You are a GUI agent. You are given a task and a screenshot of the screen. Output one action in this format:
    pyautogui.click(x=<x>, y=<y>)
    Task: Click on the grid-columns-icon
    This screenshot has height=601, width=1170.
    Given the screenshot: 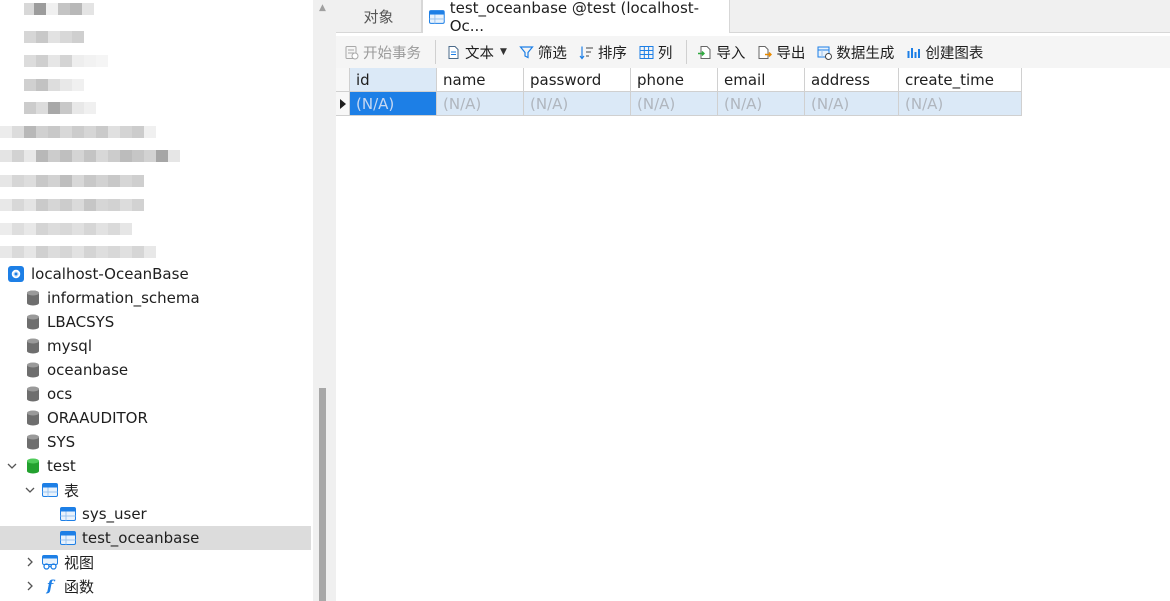 What is the action you would take?
    pyautogui.click(x=646, y=52)
    